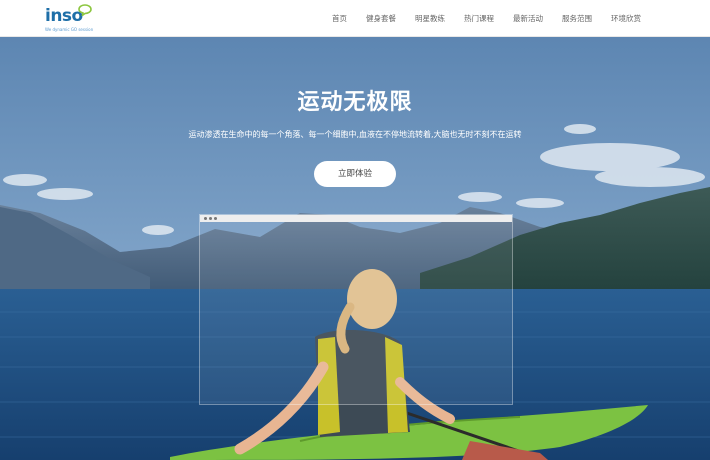 The image size is (710, 460). What do you see at coordinates (355, 174) in the screenshot?
I see `try-now-button: 立即体验` at bounding box center [355, 174].